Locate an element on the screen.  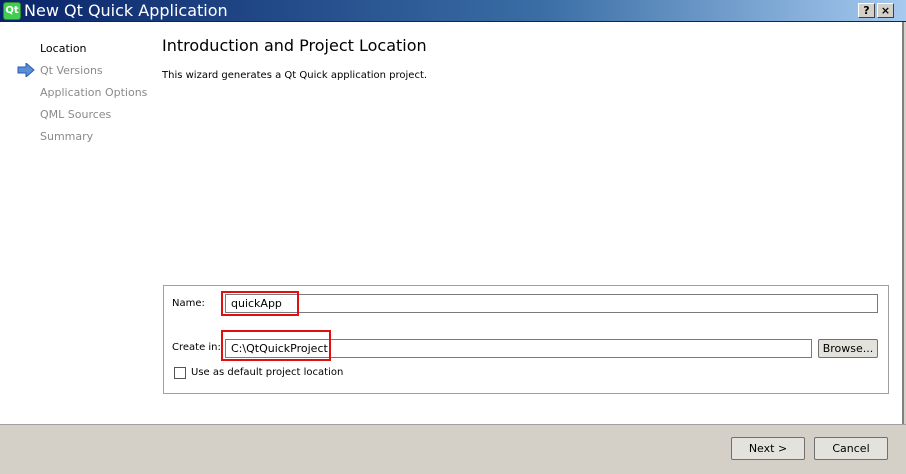
right-arrow-icon is located at coordinates (26, 70).